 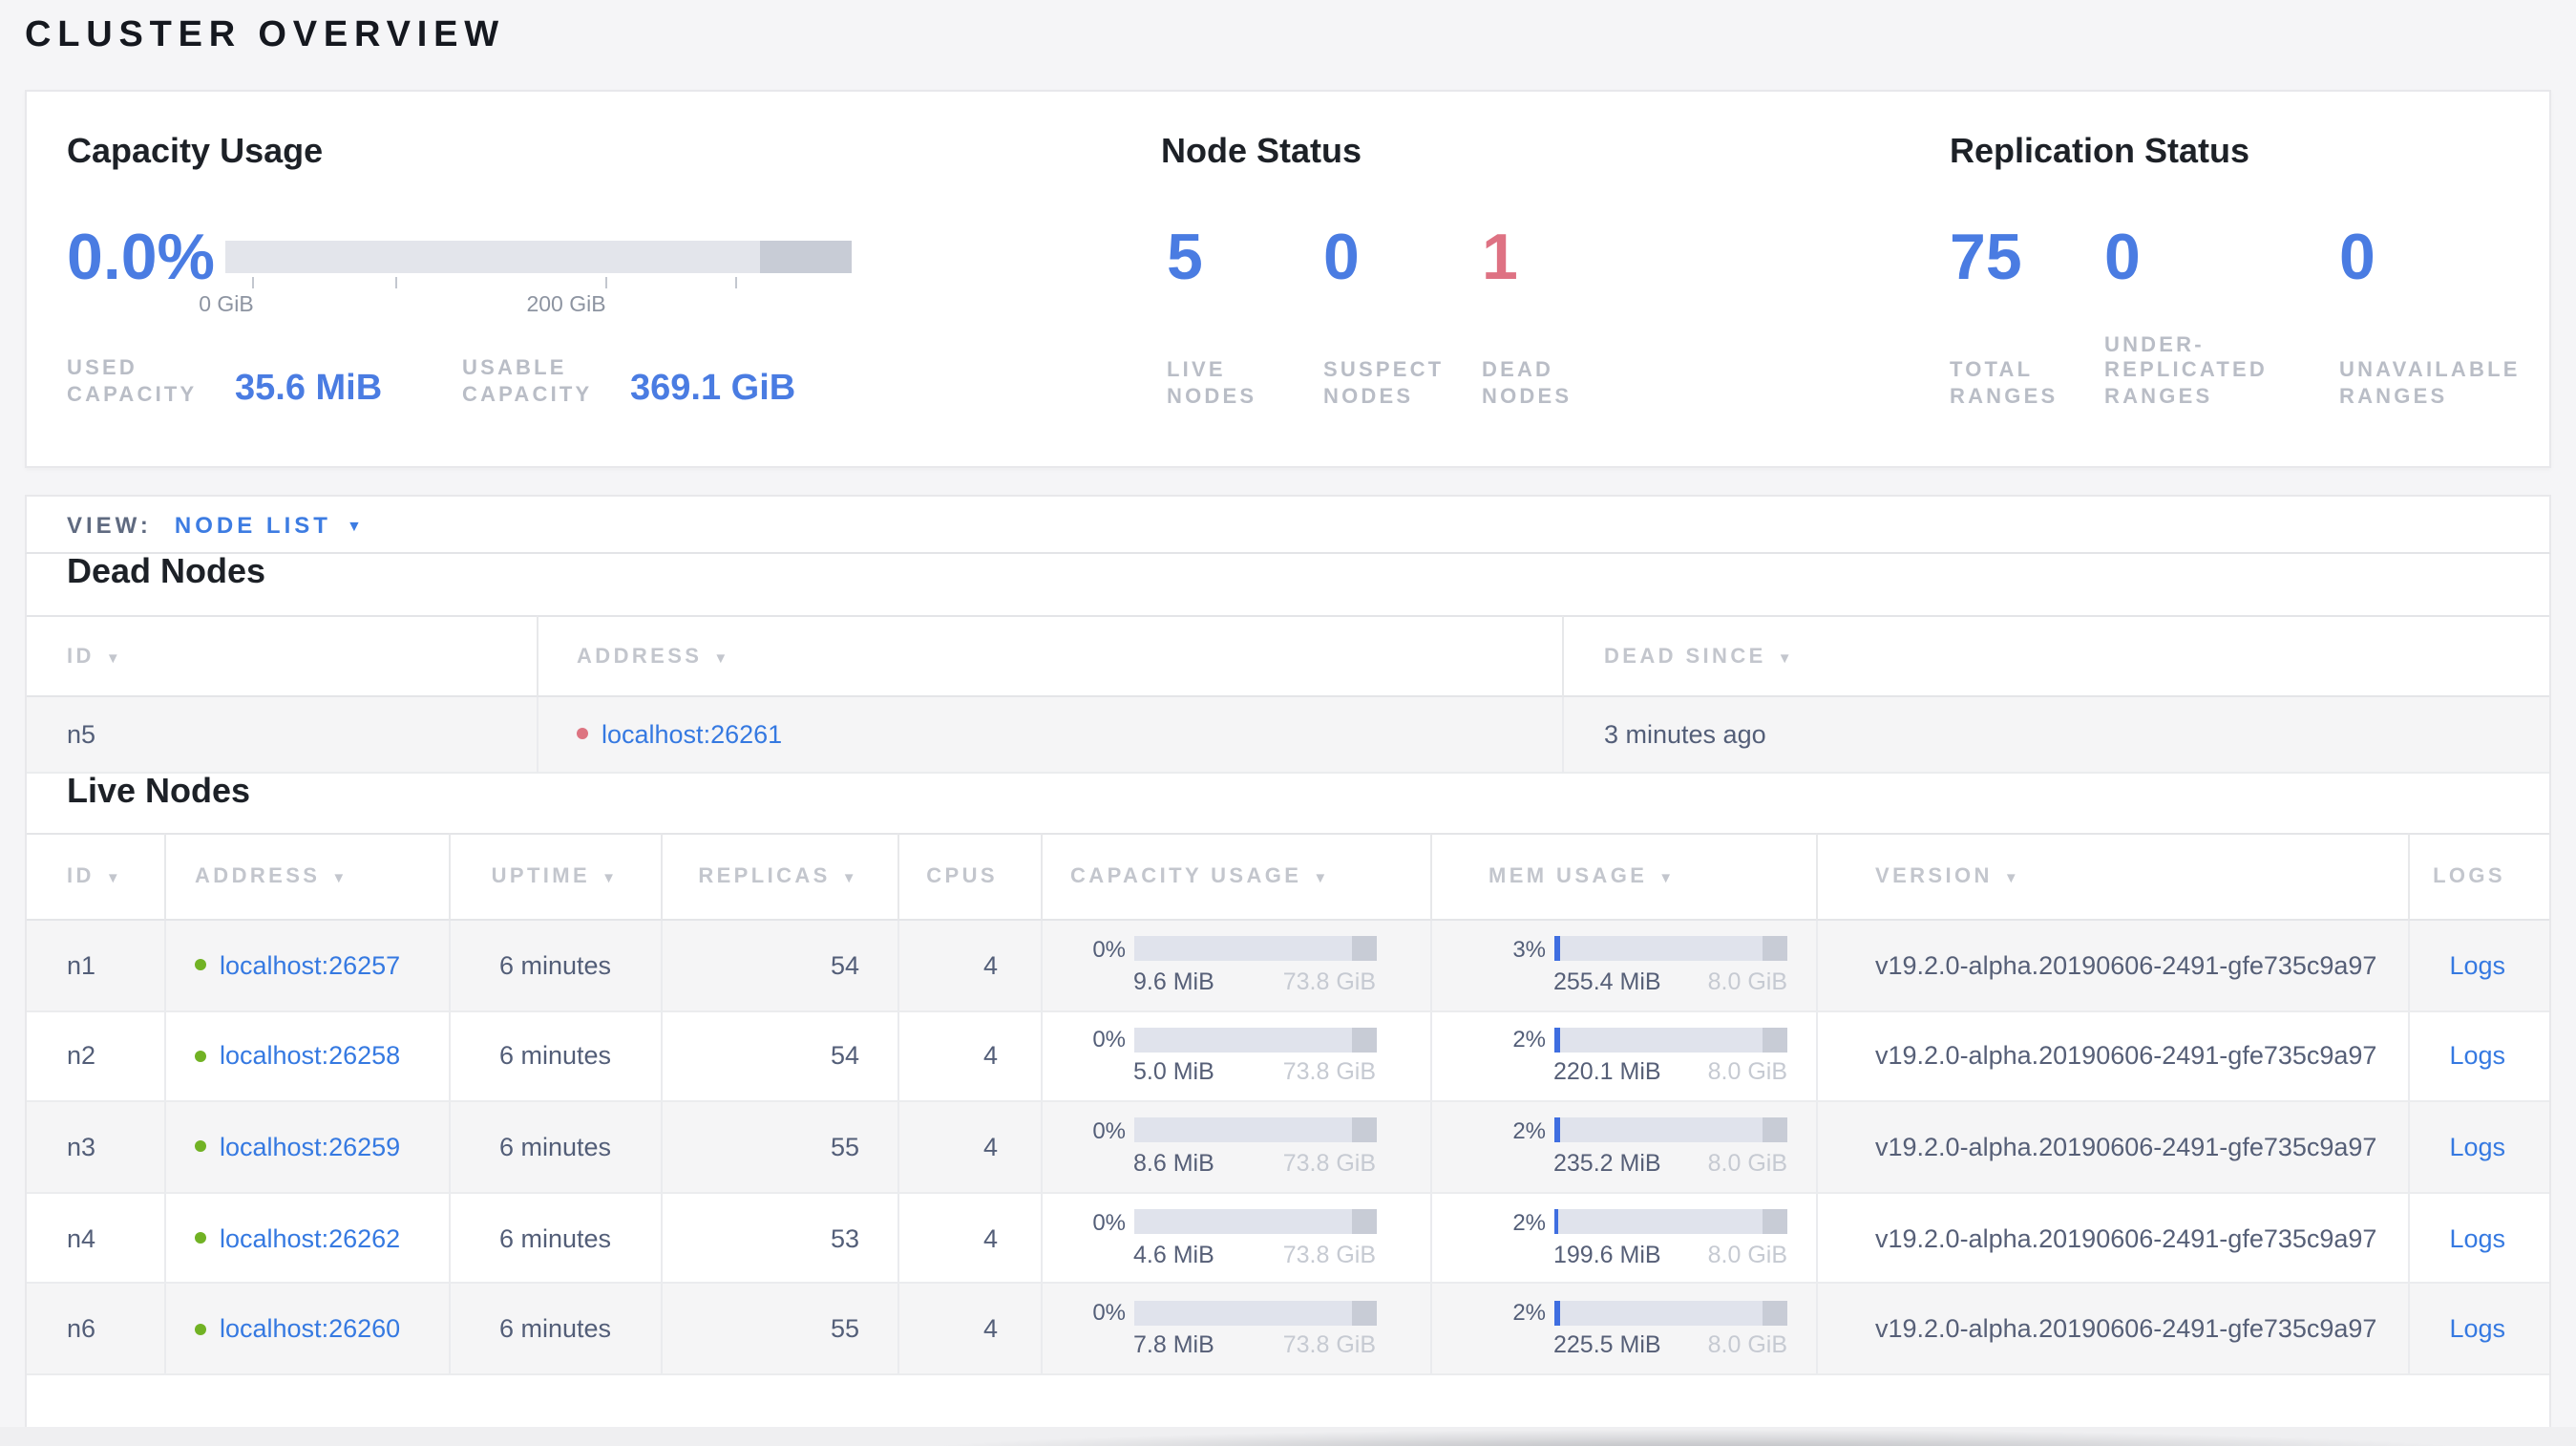 What do you see at coordinates (1241, 319) in the screenshot?
I see `live-nodes-stat: 5 LIVE NODES` at bounding box center [1241, 319].